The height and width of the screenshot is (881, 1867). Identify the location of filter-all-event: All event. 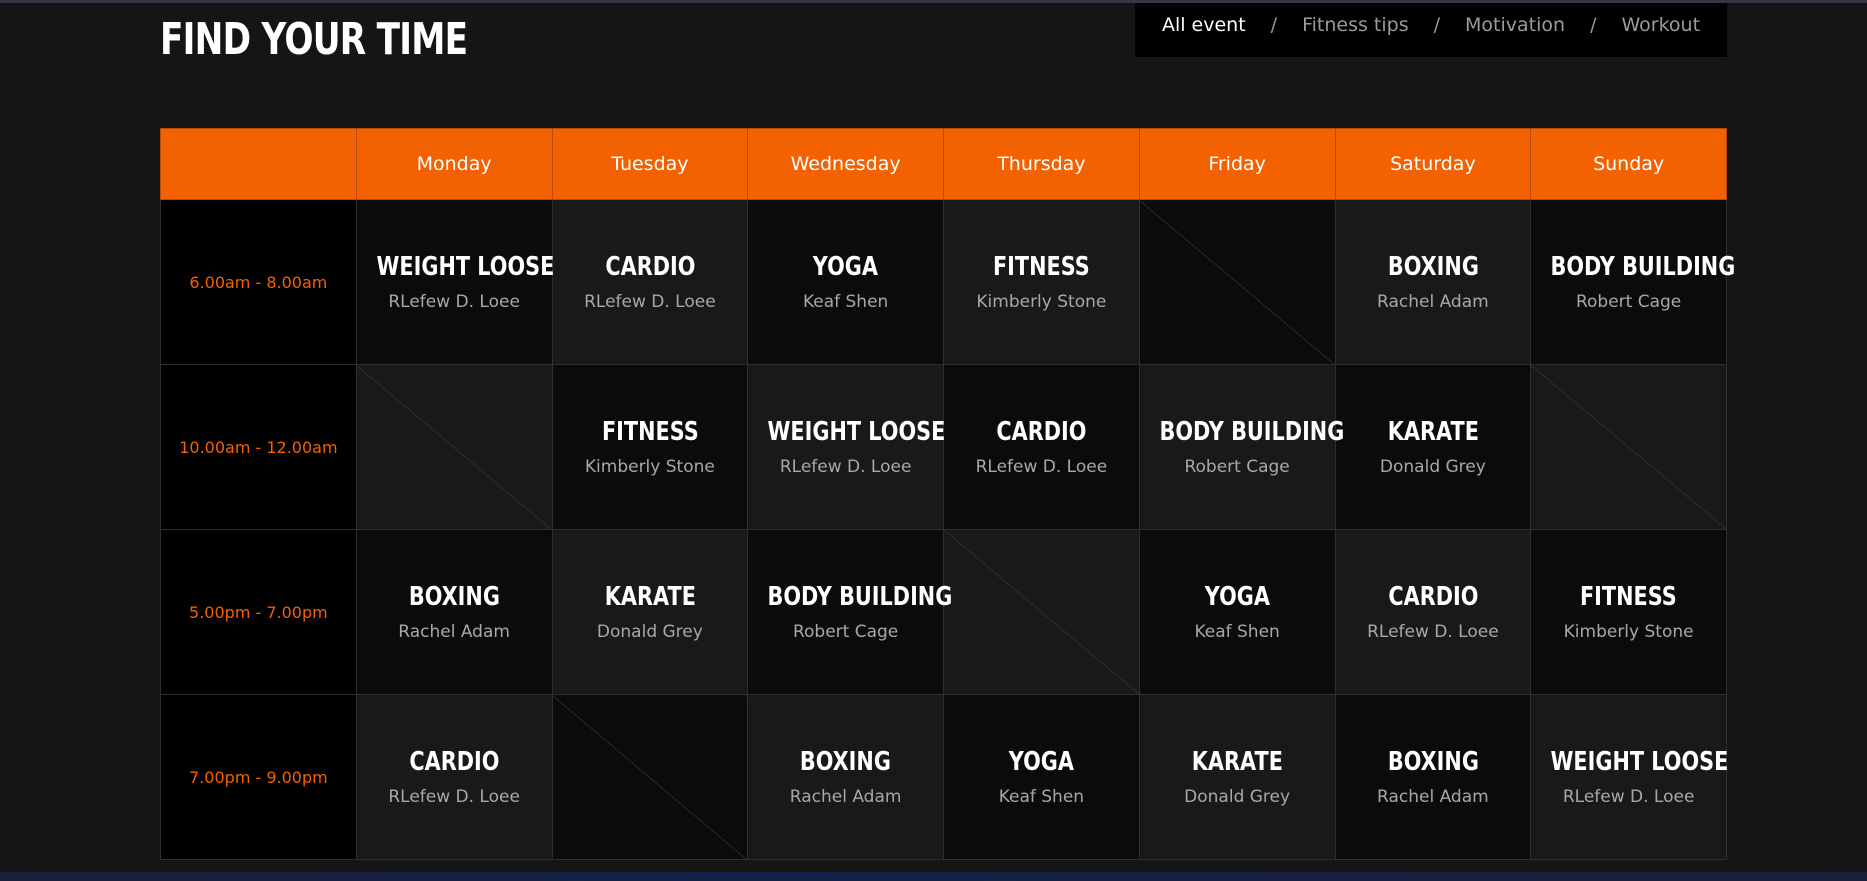
(1204, 25).